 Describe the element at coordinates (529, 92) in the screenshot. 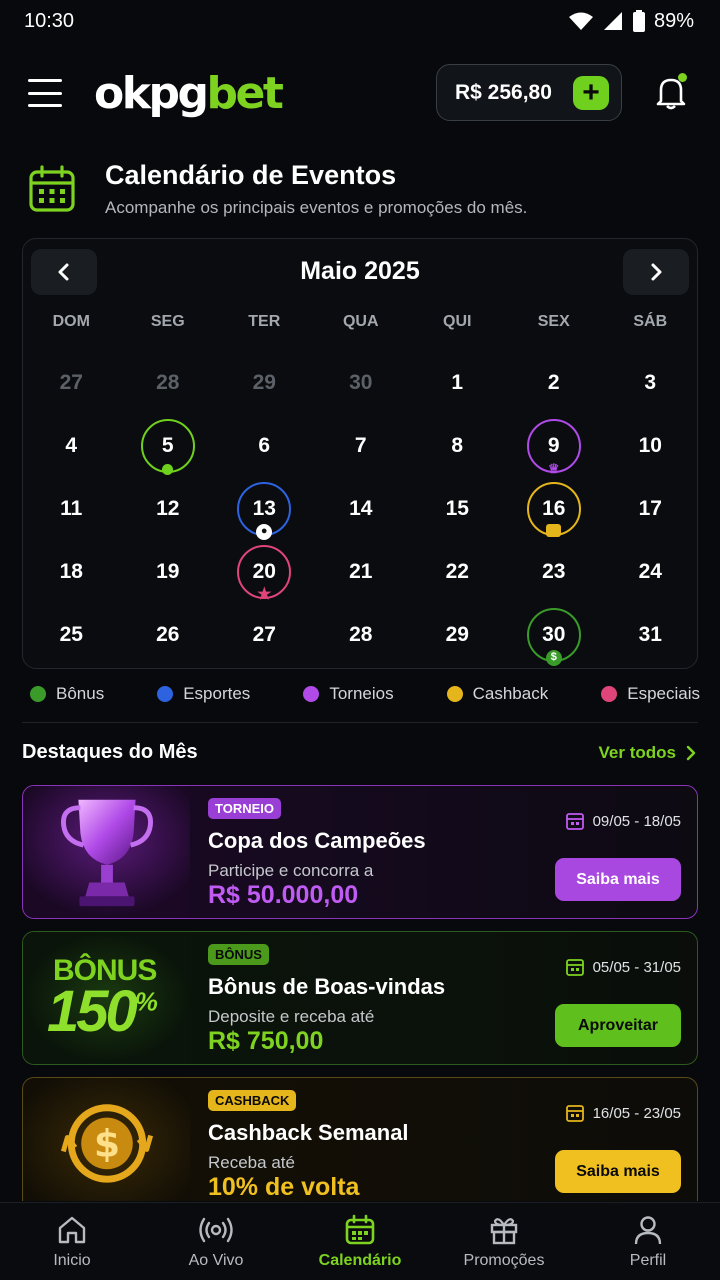

I see `balance-display: R$ 256,80 +` at that location.